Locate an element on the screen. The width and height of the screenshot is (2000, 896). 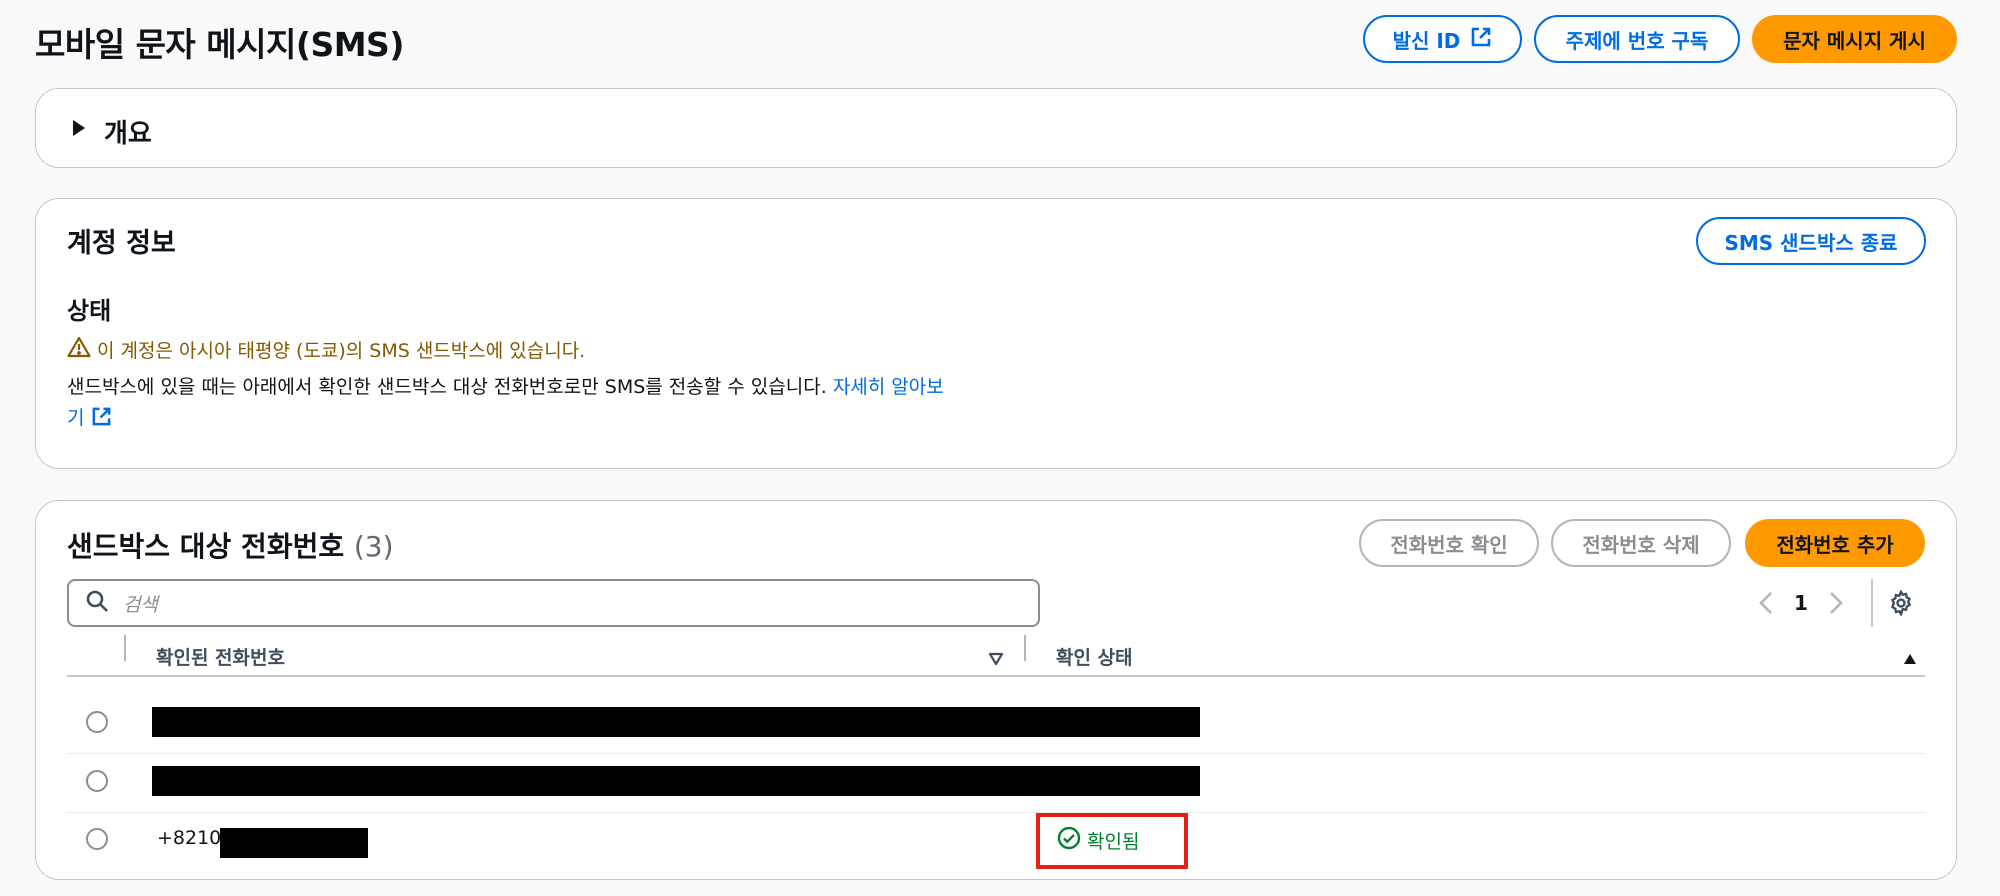
learn-more-text-2: 기 is located at coordinates (76, 418).